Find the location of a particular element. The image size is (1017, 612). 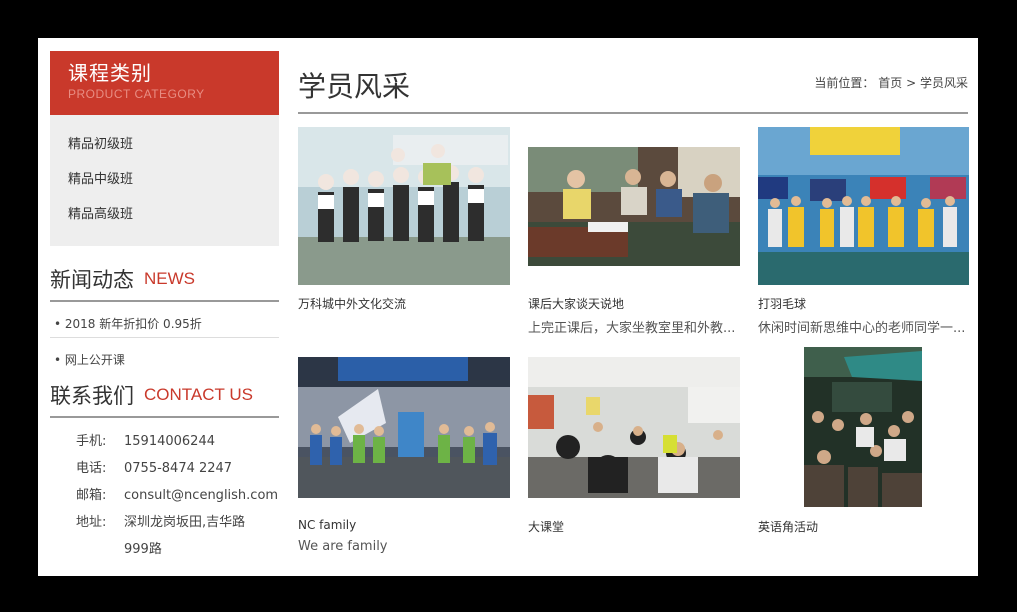

contact-value: 15914006244 is located at coordinates (169, 441).